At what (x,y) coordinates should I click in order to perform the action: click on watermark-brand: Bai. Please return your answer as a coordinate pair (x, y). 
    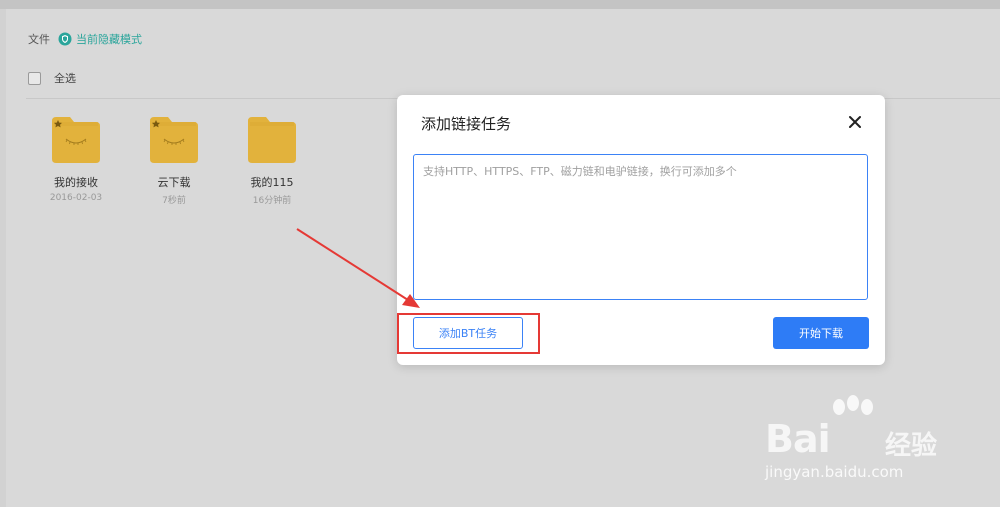
    Looking at the image, I should click on (798, 439).